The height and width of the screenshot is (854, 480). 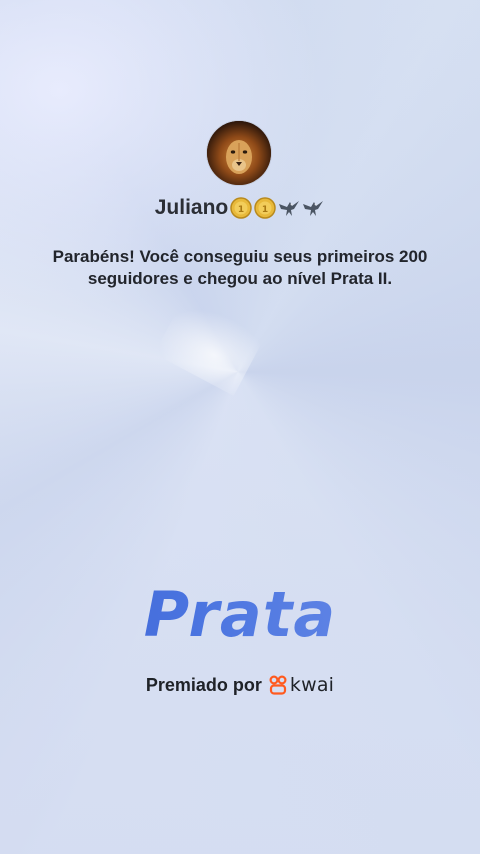 I want to click on lion-avatar-image, so click(x=239, y=153).